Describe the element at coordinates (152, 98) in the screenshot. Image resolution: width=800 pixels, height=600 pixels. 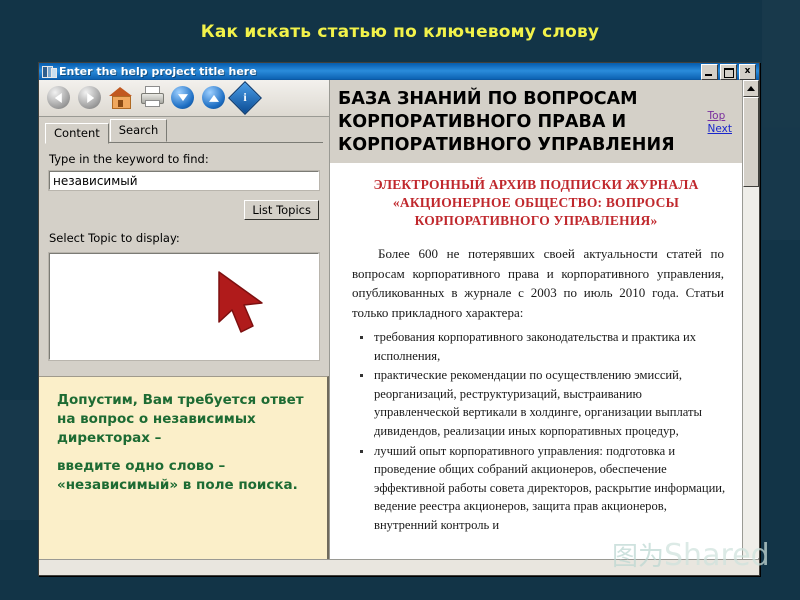
I see `print-icon` at that location.